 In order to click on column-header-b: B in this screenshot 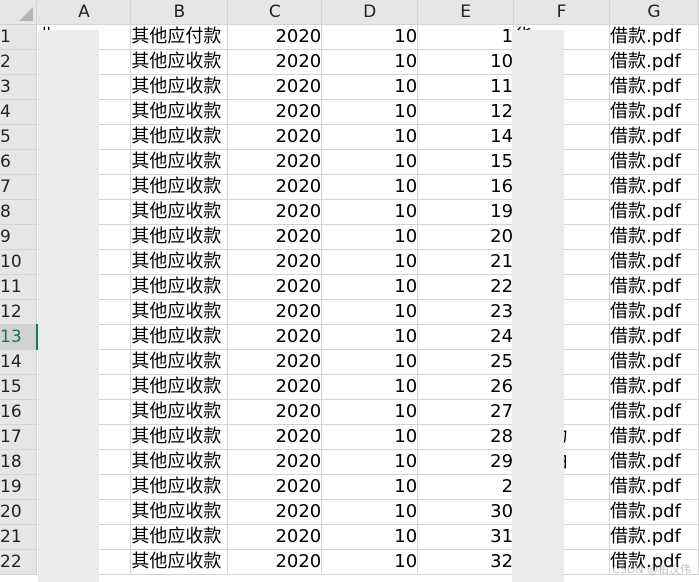, I will do `click(179, 12)`.